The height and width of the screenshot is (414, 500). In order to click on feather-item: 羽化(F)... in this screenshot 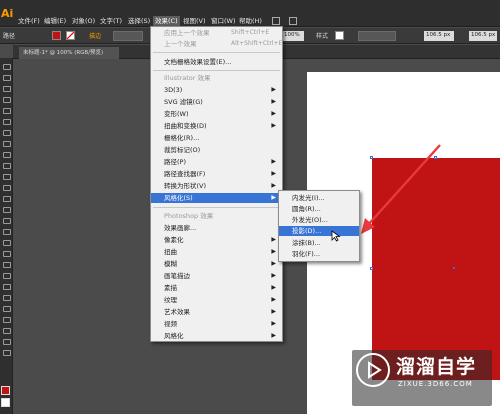, I will do `click(319, 254)`.